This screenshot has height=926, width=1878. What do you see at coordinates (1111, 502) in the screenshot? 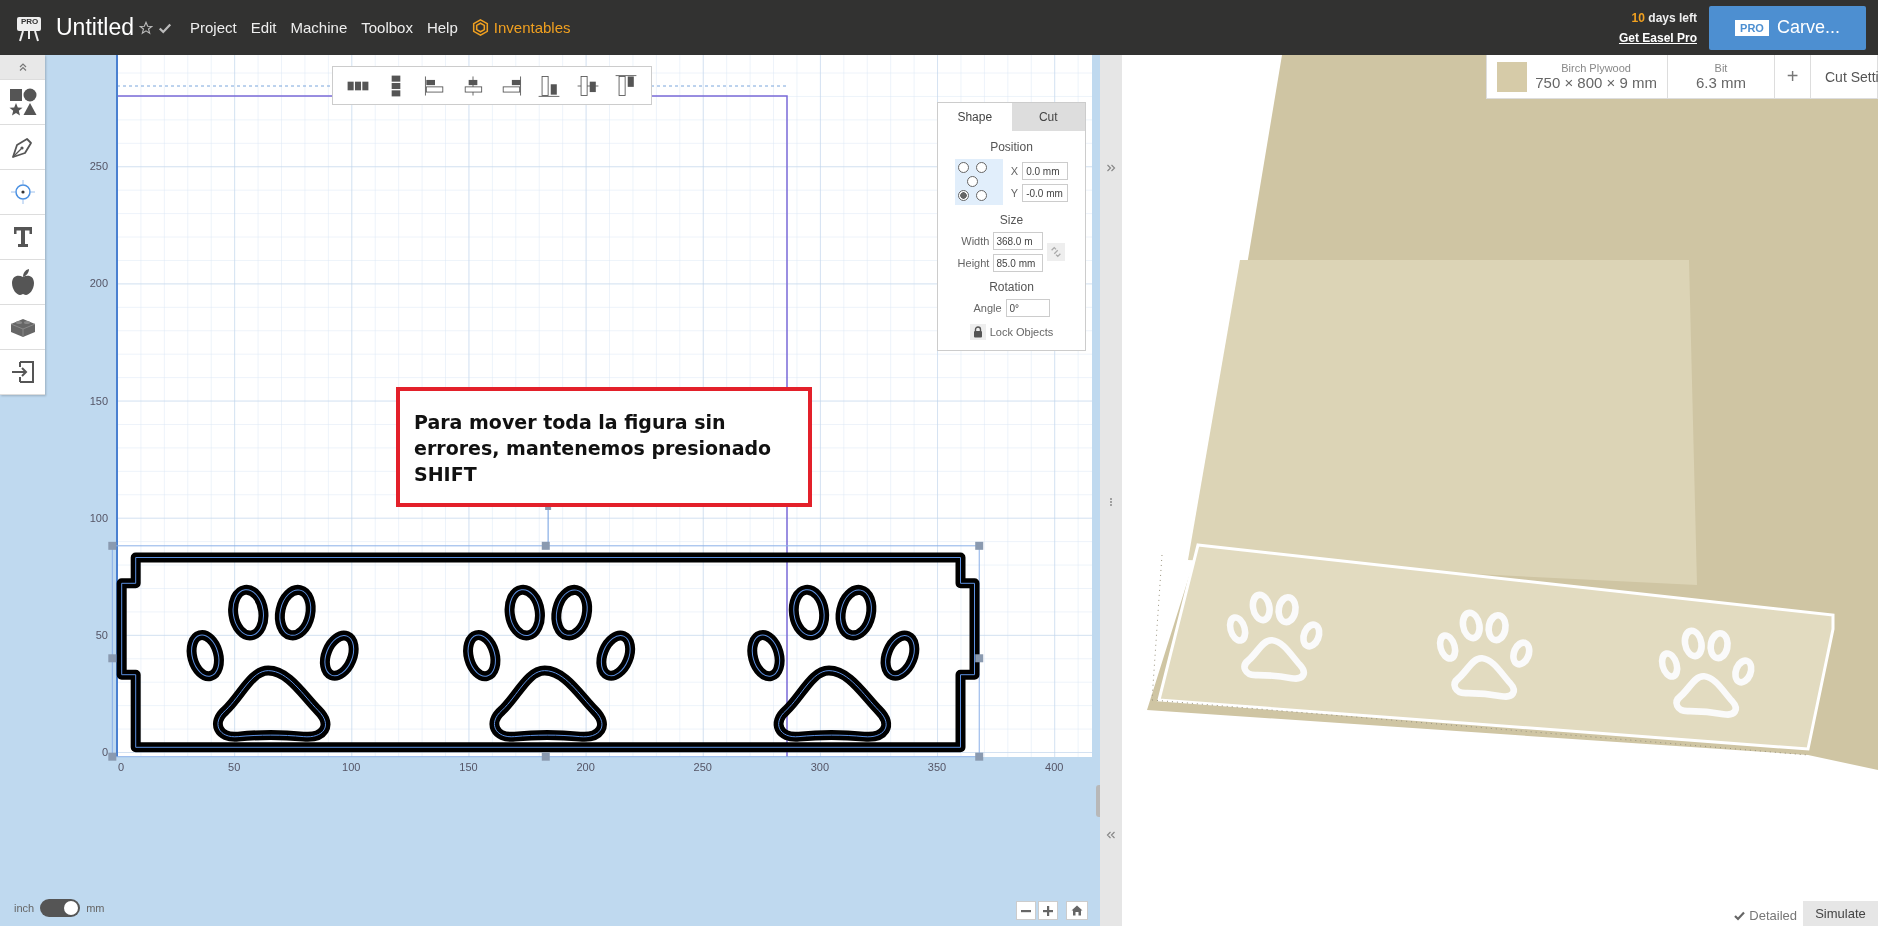
I see `drag-grip-icon` at bounding box center [1111, 502].